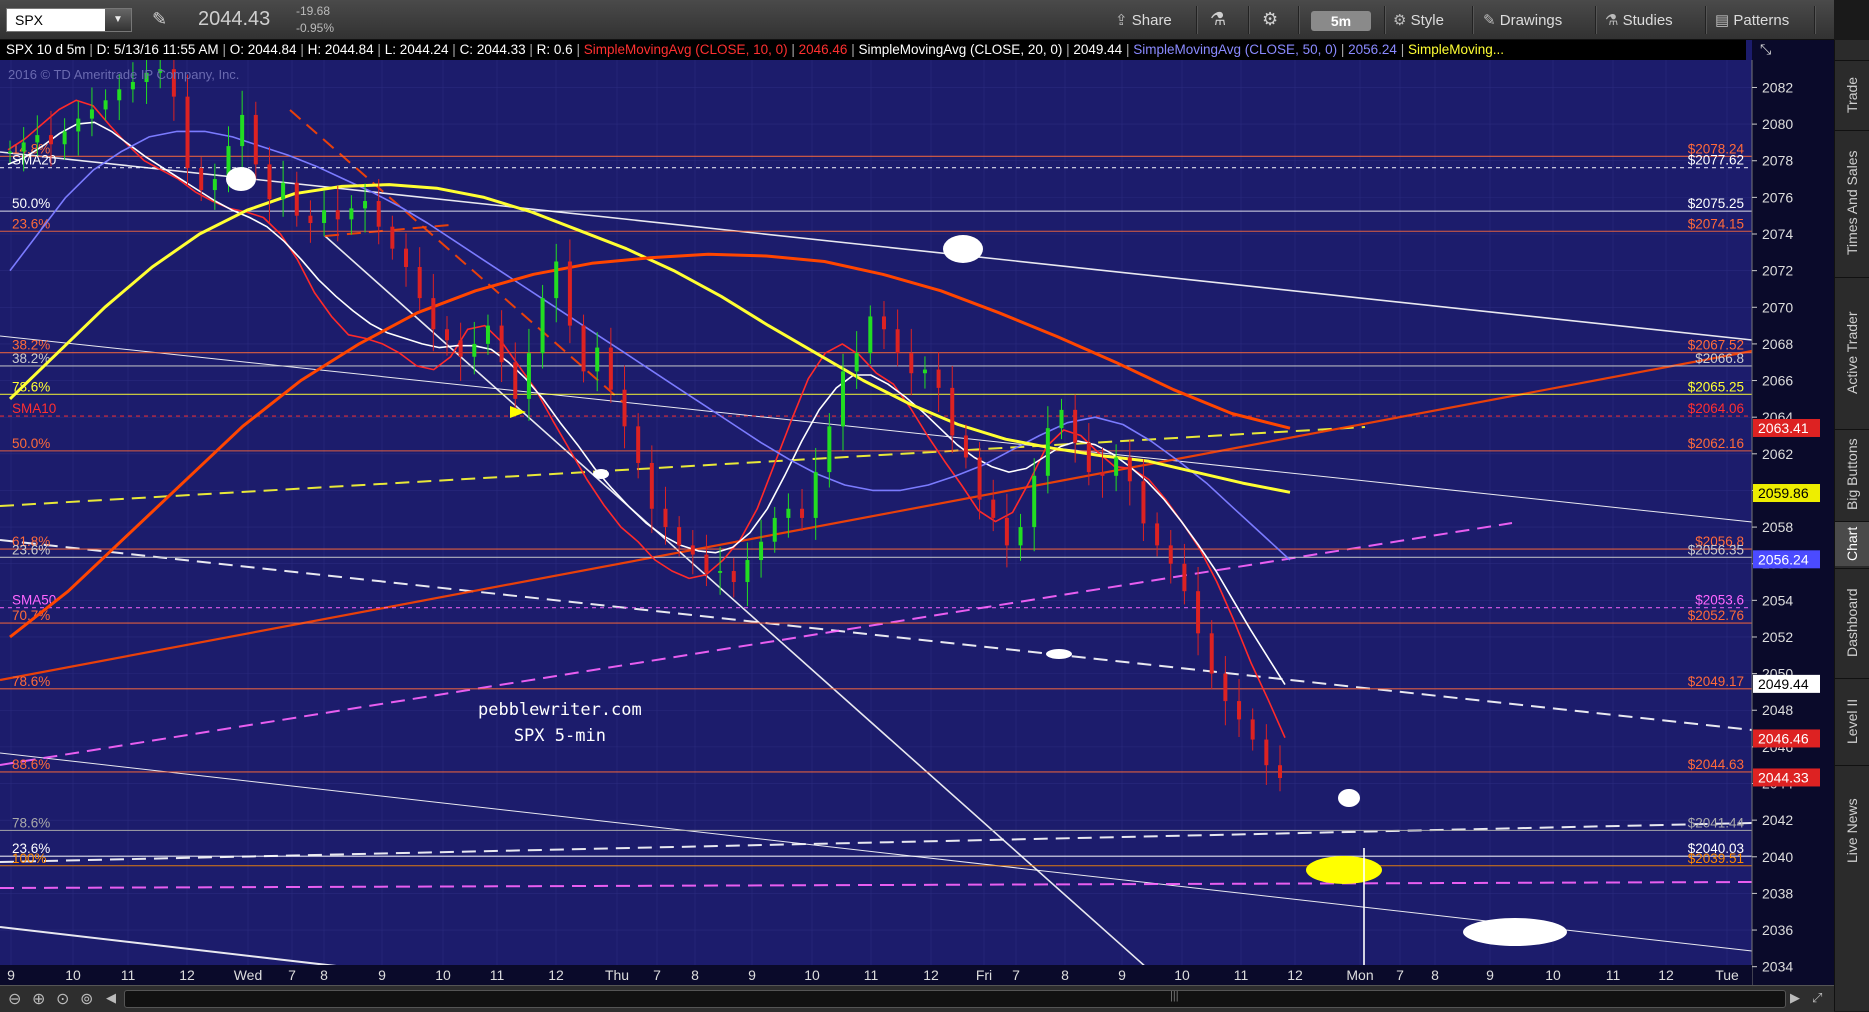 This screenshot has width=1869, height=1012. I want to click on zoom-in-icon: ⊕, so click(38, 999).